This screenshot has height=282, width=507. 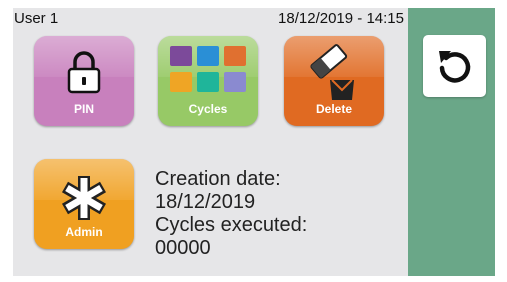 I want to click on datetime-label: 18/12/2019 - 14:15, so click(x=341, y=18).